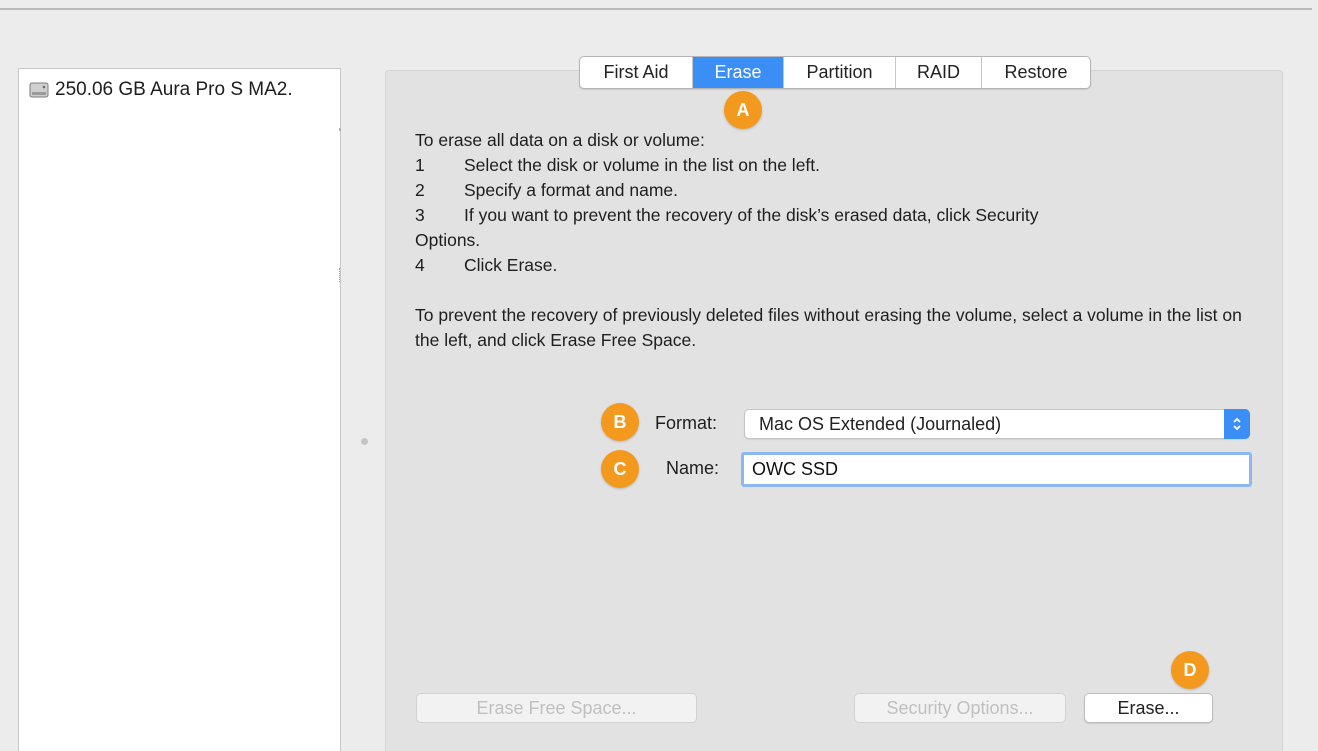 This screenshot has height=751, width=1318. I want to click on callout-badge-d: D, so click(1190, 670).